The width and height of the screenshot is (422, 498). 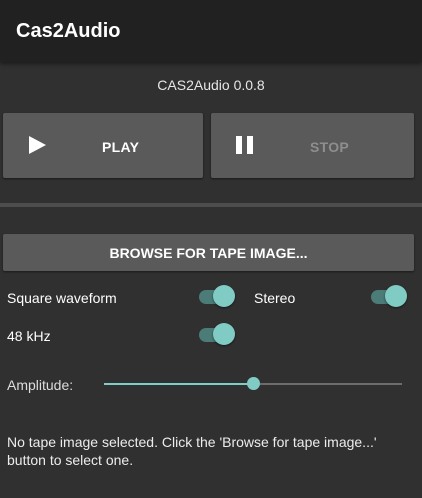 What do you see at coordinates (40, 385) in the screenshot?
I see `amplitude-label: Amplitude:` at bounding box center [40, 385].